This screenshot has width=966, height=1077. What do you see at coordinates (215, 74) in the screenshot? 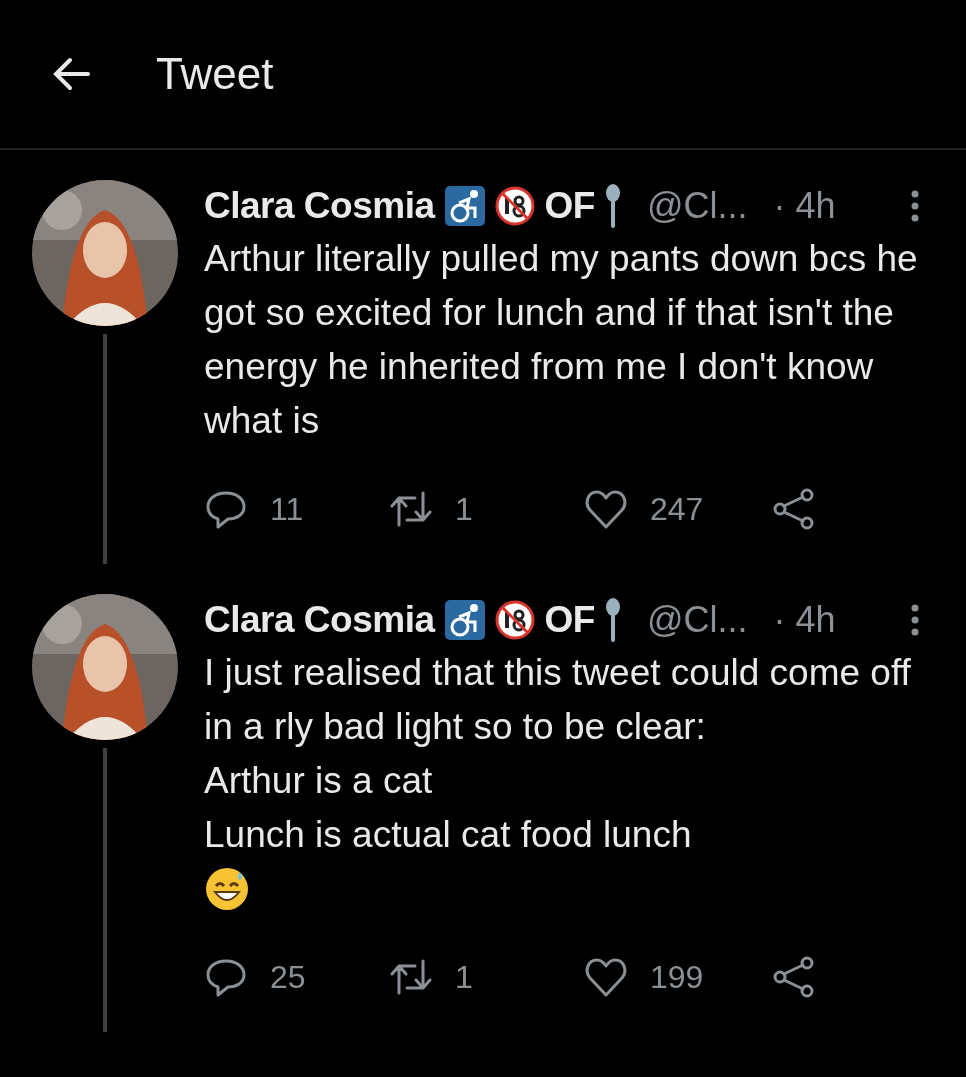
I see `page-title: Tweet` at bounding box center [215, 74].